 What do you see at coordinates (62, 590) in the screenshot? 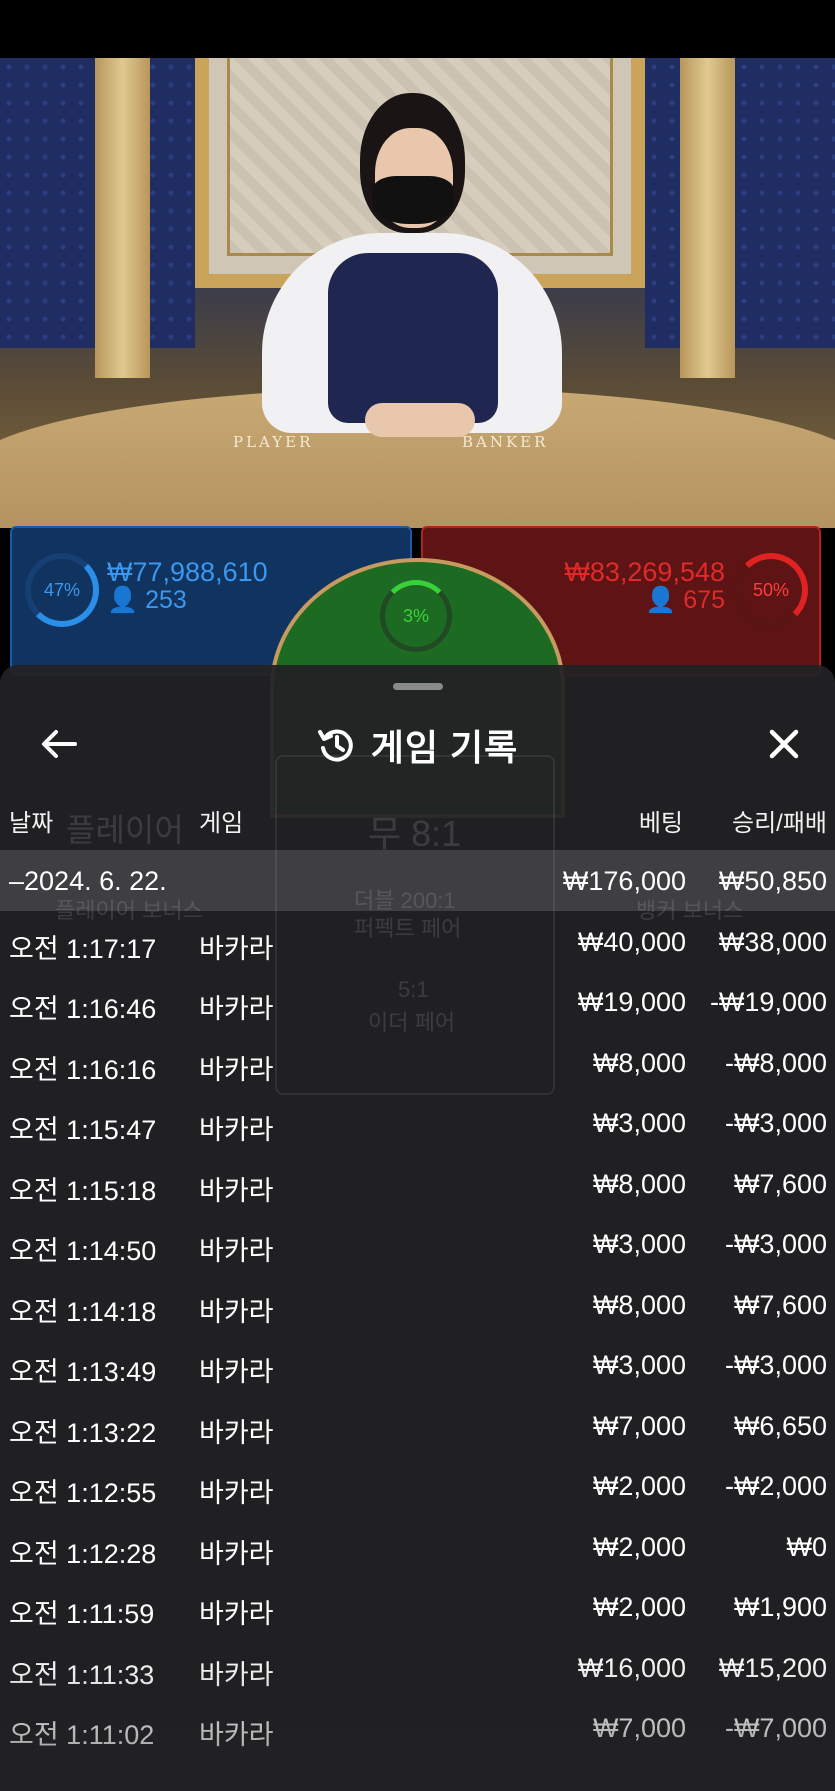
I see `player-percent-ring: 47%` at bounding box center [62, 590].